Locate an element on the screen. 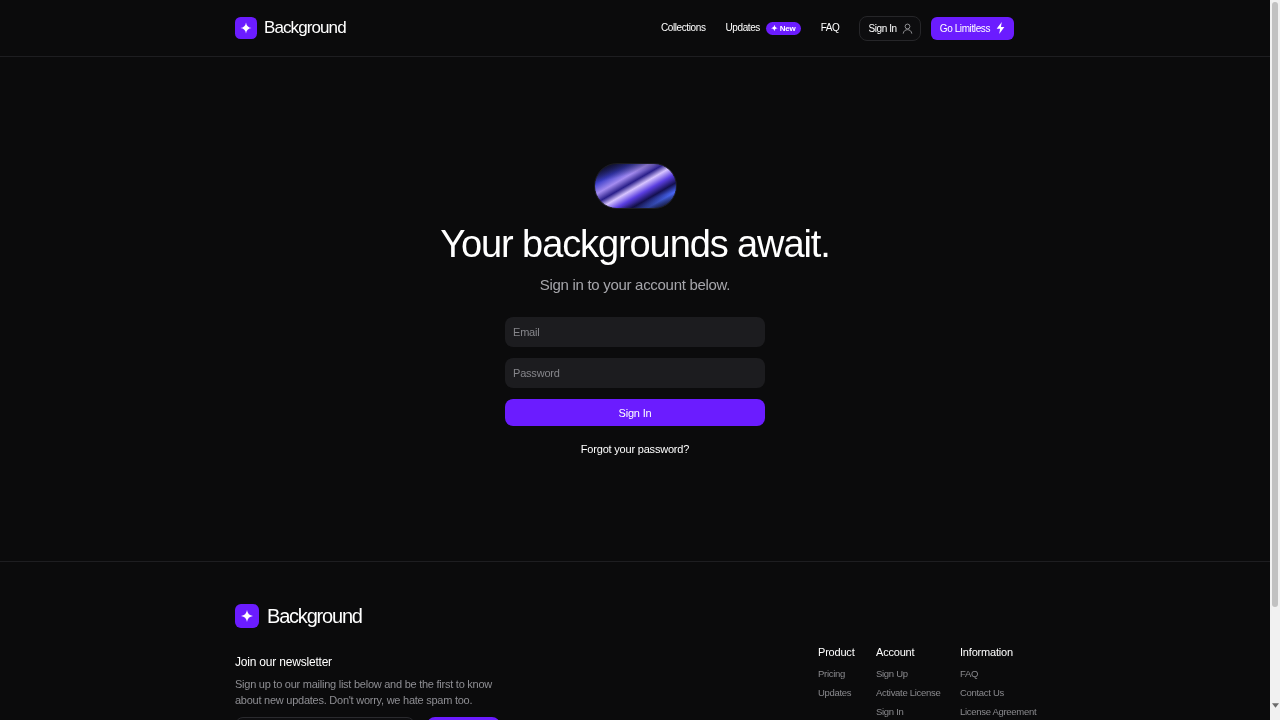 The width and height of the screenshot is (1280, 720). password-field: Password is located at coordinates (635, 373).